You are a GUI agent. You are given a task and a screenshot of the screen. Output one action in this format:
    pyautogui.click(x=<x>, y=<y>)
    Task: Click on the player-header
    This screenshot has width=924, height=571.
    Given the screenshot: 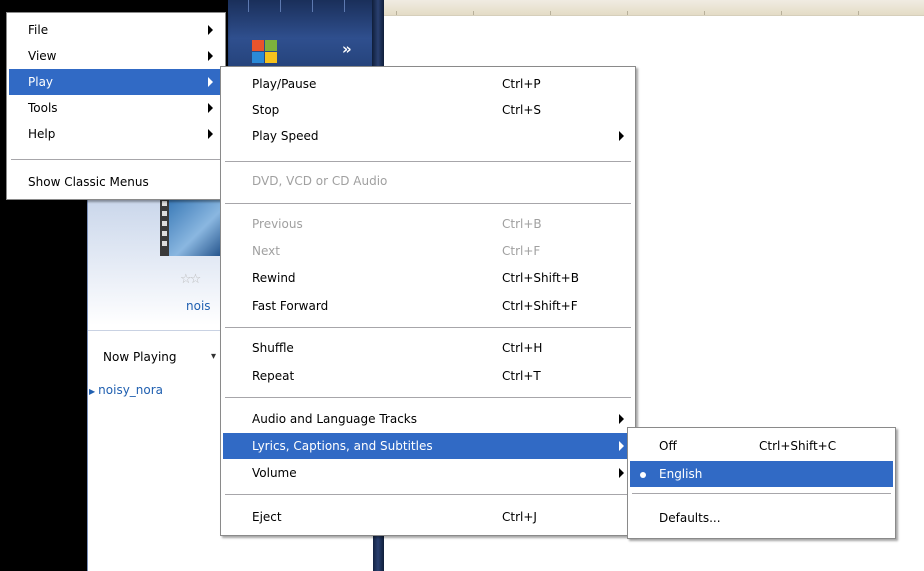 What is the action you would take?
    pyautogui.click(x=303, y=35)
    